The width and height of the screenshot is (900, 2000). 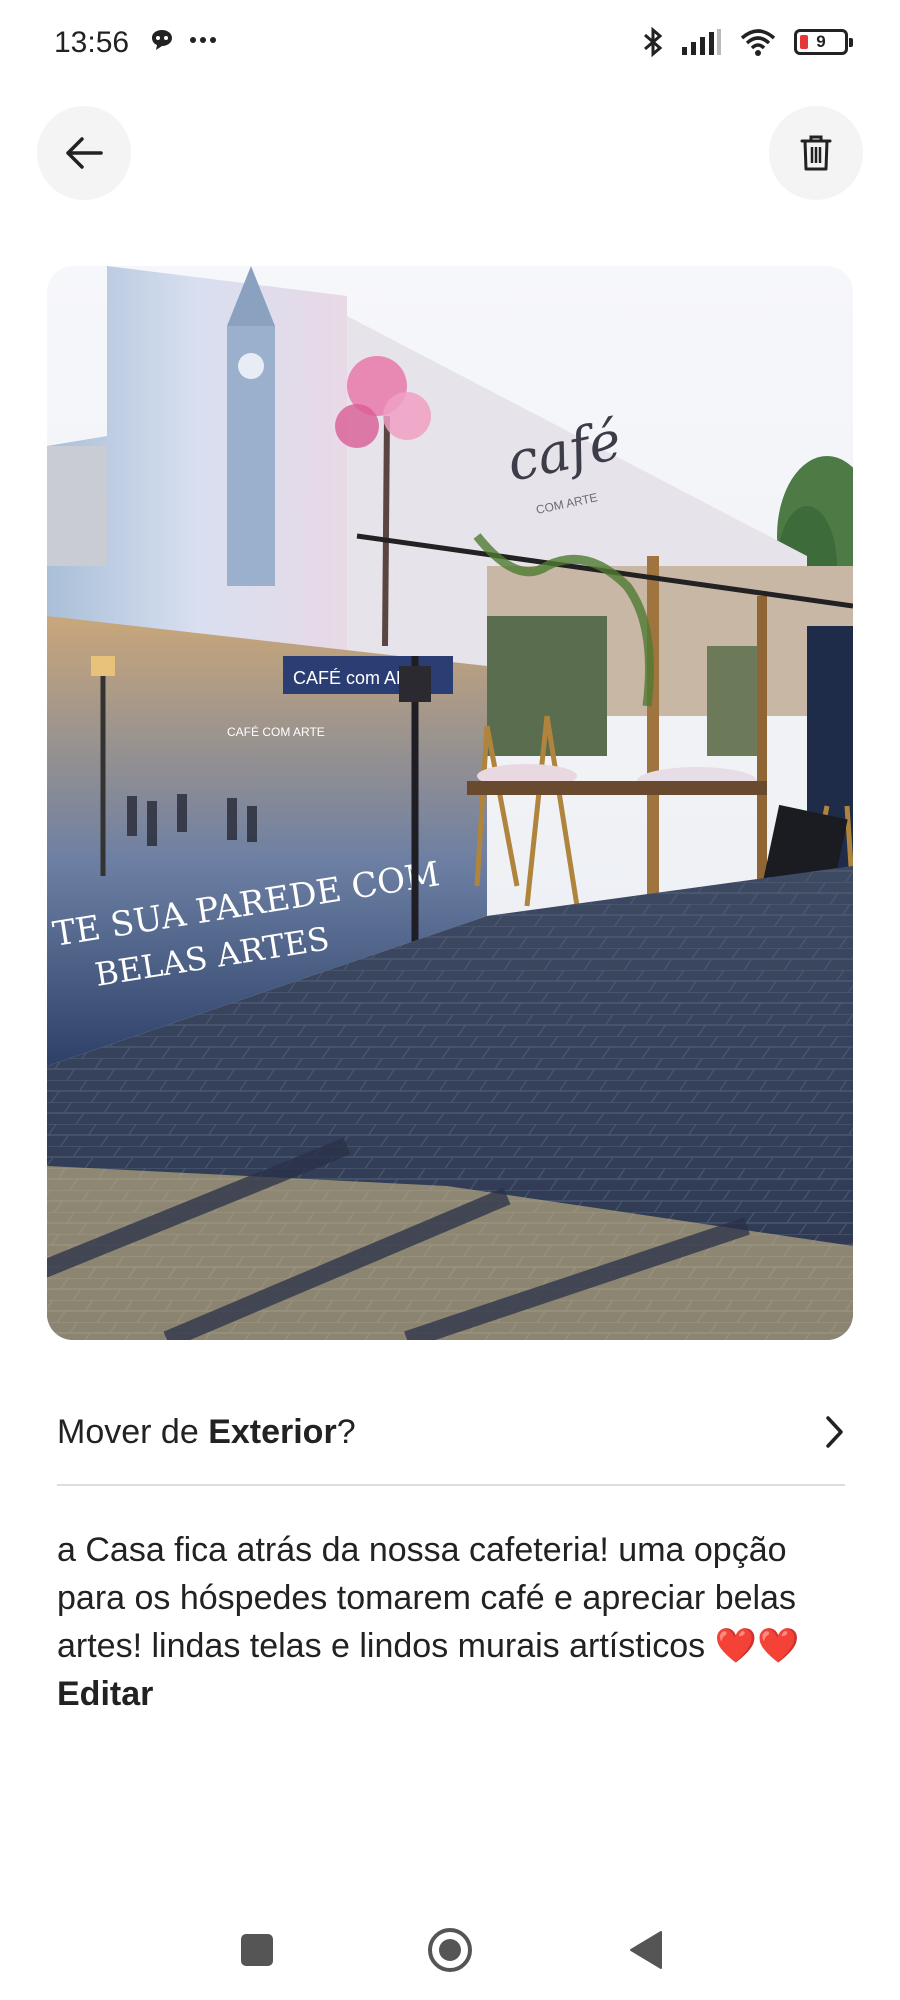 What do you see at coordinates (835, 1432) in the screenshot?
I see `chevron-right-icon` at bounding box center [835, 1432].